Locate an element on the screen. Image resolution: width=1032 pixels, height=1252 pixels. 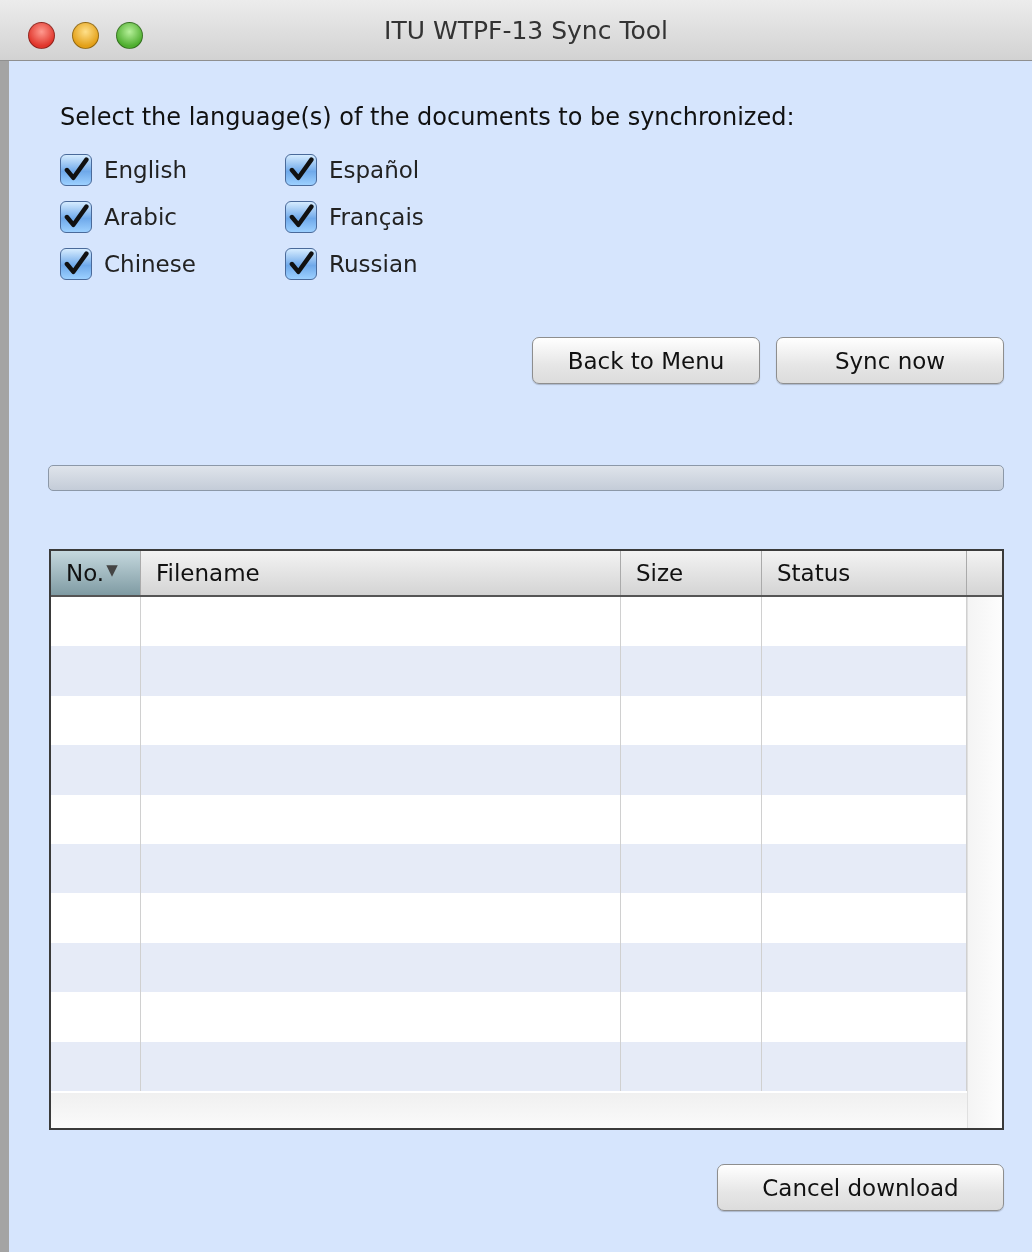
checkbox-label: Russian is located at coordinates (373, 264).